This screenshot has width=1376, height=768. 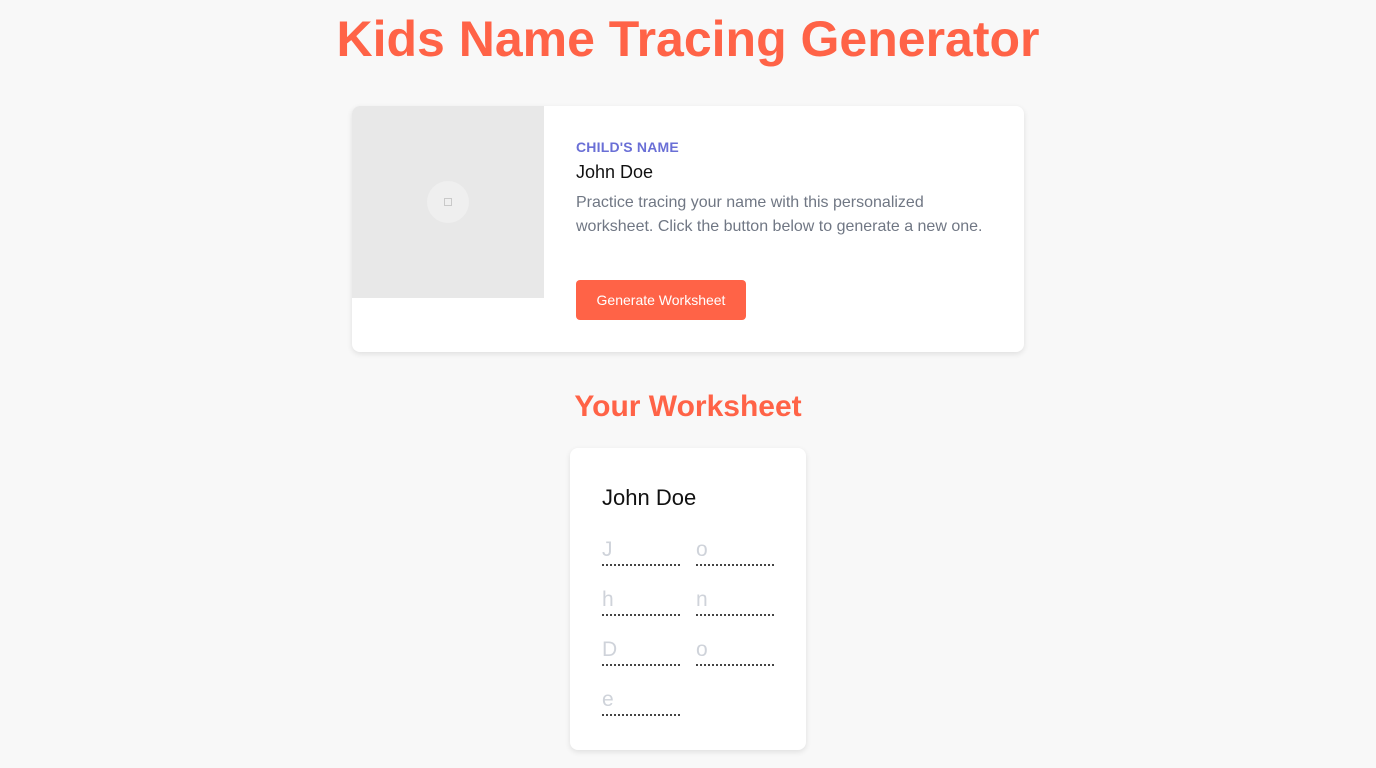 What do you see at coordinates (649, 497) in the screenshot?
I see `worksheet-name: John Doe` at bounding box center [649, 497].